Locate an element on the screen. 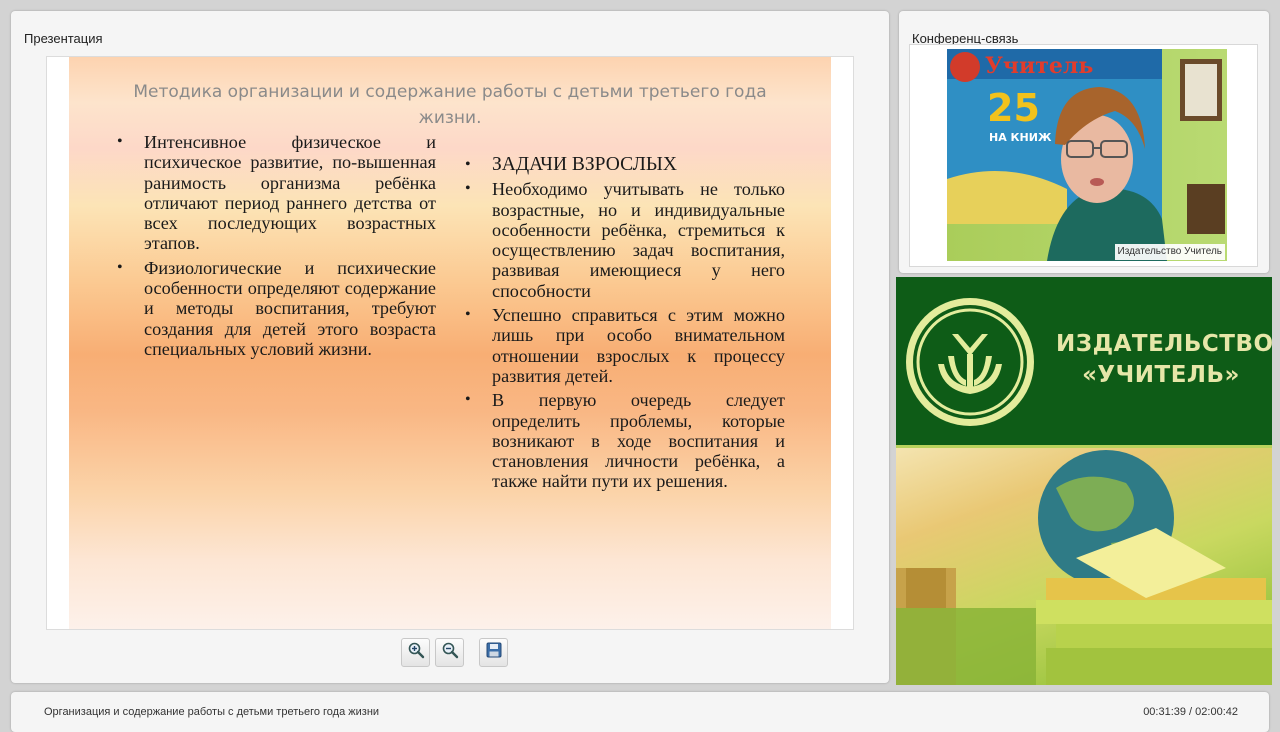  webcam-video: Учитель 25 НА КНИЖ is located at coordinates (1087, 155).